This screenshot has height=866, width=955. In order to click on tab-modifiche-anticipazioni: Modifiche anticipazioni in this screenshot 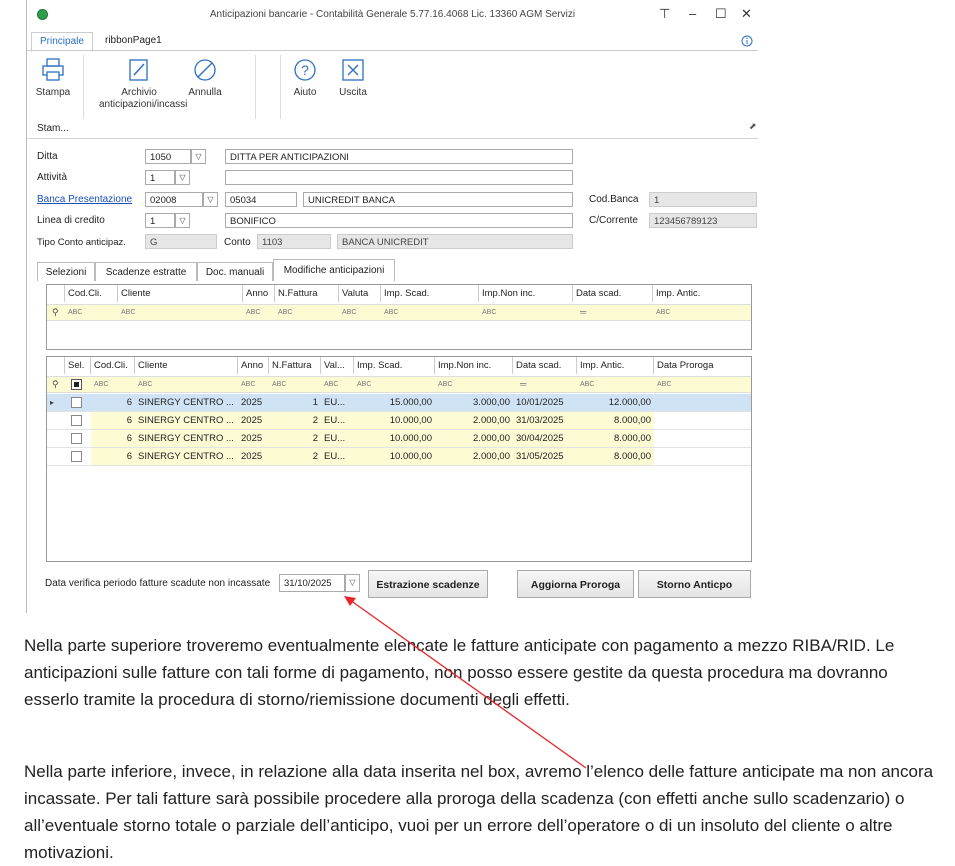, I will do `click(334, 270)`.